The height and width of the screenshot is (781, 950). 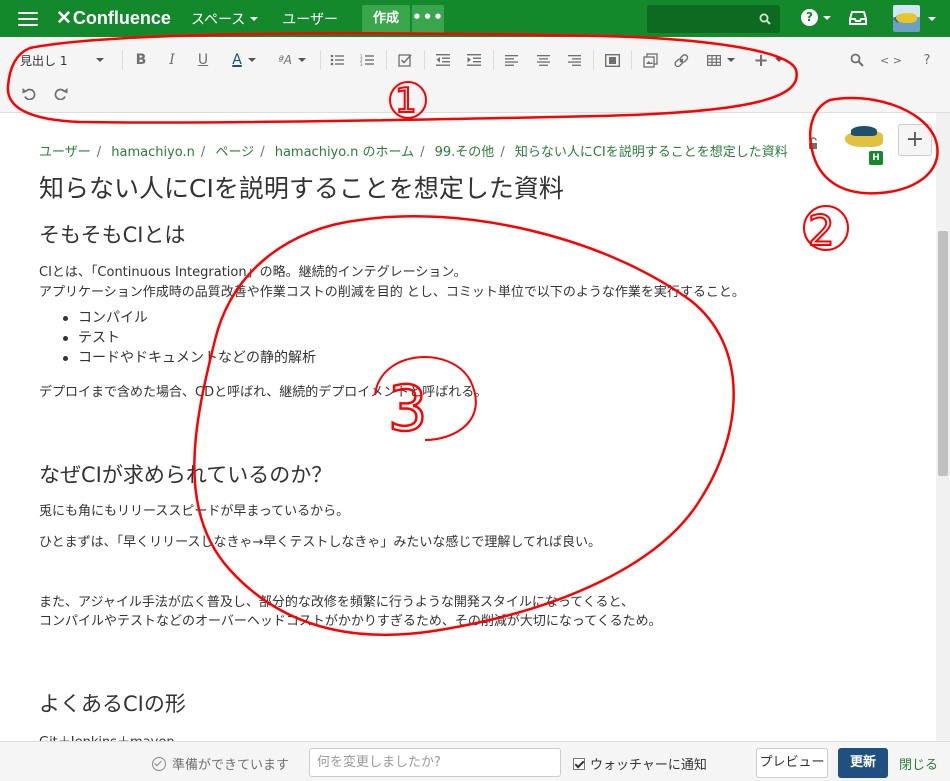 I want to click on bullet-list-icon, so click(x=337, y=60).